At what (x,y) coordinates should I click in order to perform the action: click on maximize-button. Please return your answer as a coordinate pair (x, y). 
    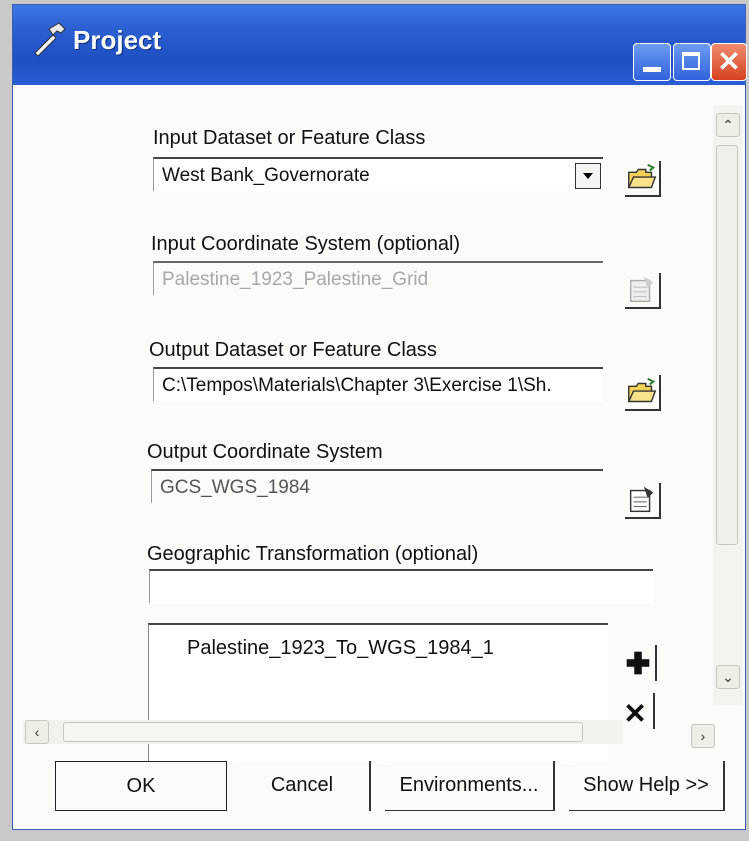
    Looking at the image, I should click on (692, 62).